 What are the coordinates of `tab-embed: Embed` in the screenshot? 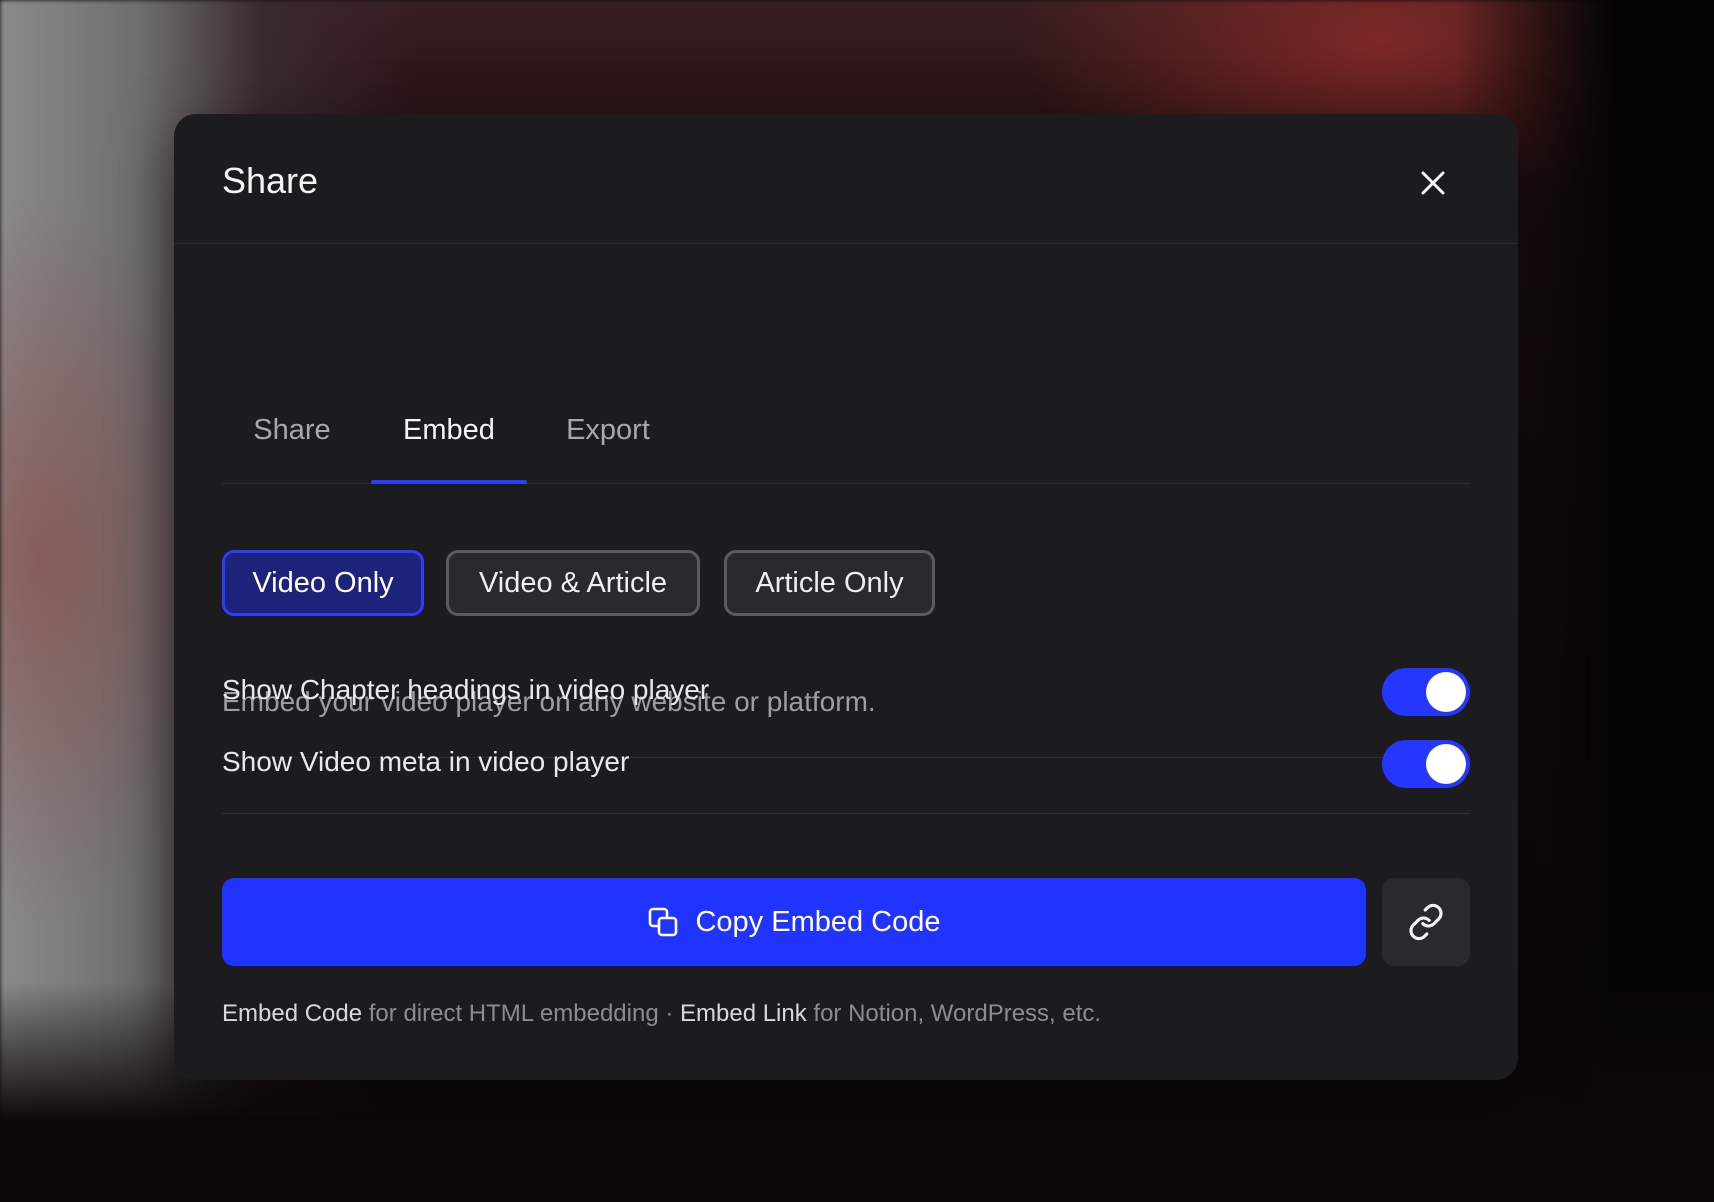 It's located at (449, 431).